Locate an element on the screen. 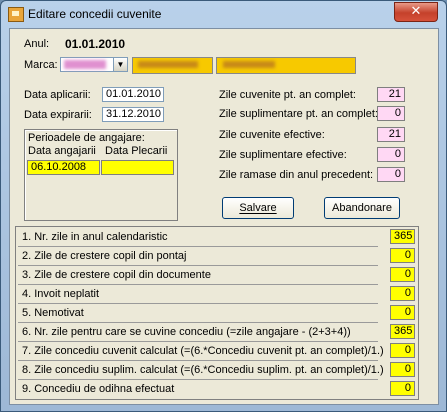  calc-row-value-2: 0 is located at coordinates (402, 255).